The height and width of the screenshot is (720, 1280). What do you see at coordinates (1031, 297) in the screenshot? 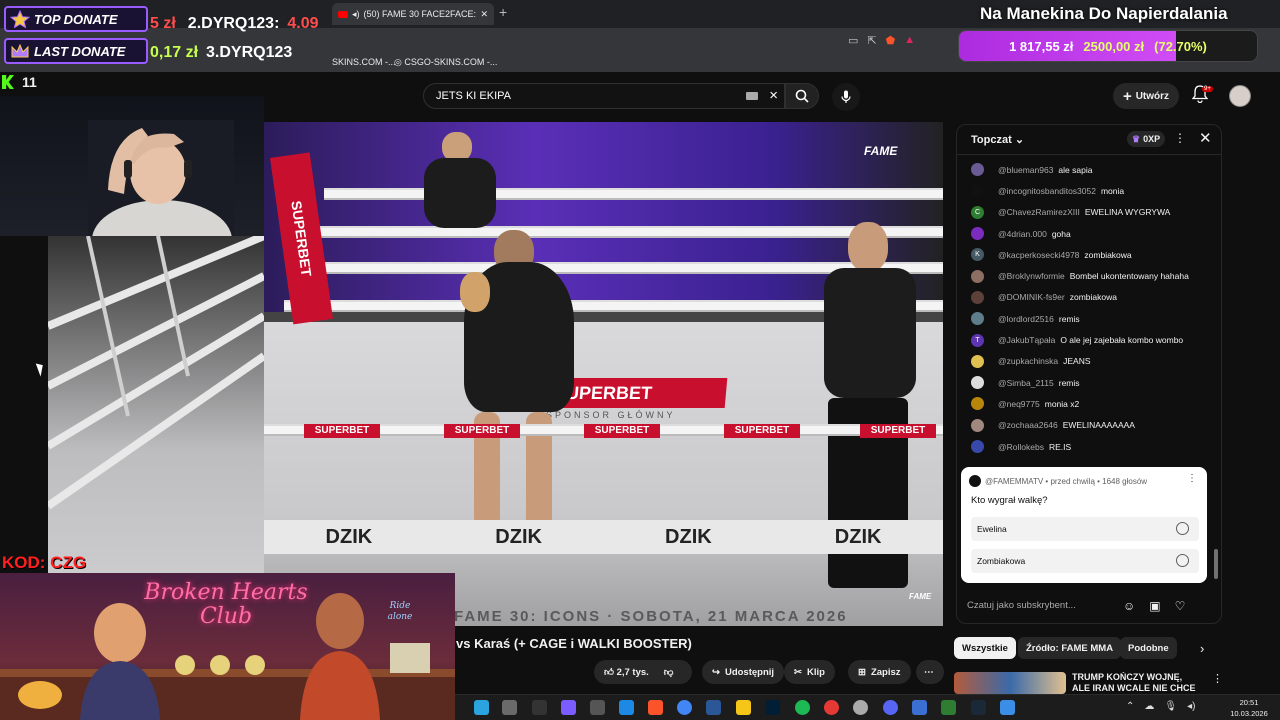
I see `chat-author: @DOMINIK-fs9er` at bounding box center [1031, 297].